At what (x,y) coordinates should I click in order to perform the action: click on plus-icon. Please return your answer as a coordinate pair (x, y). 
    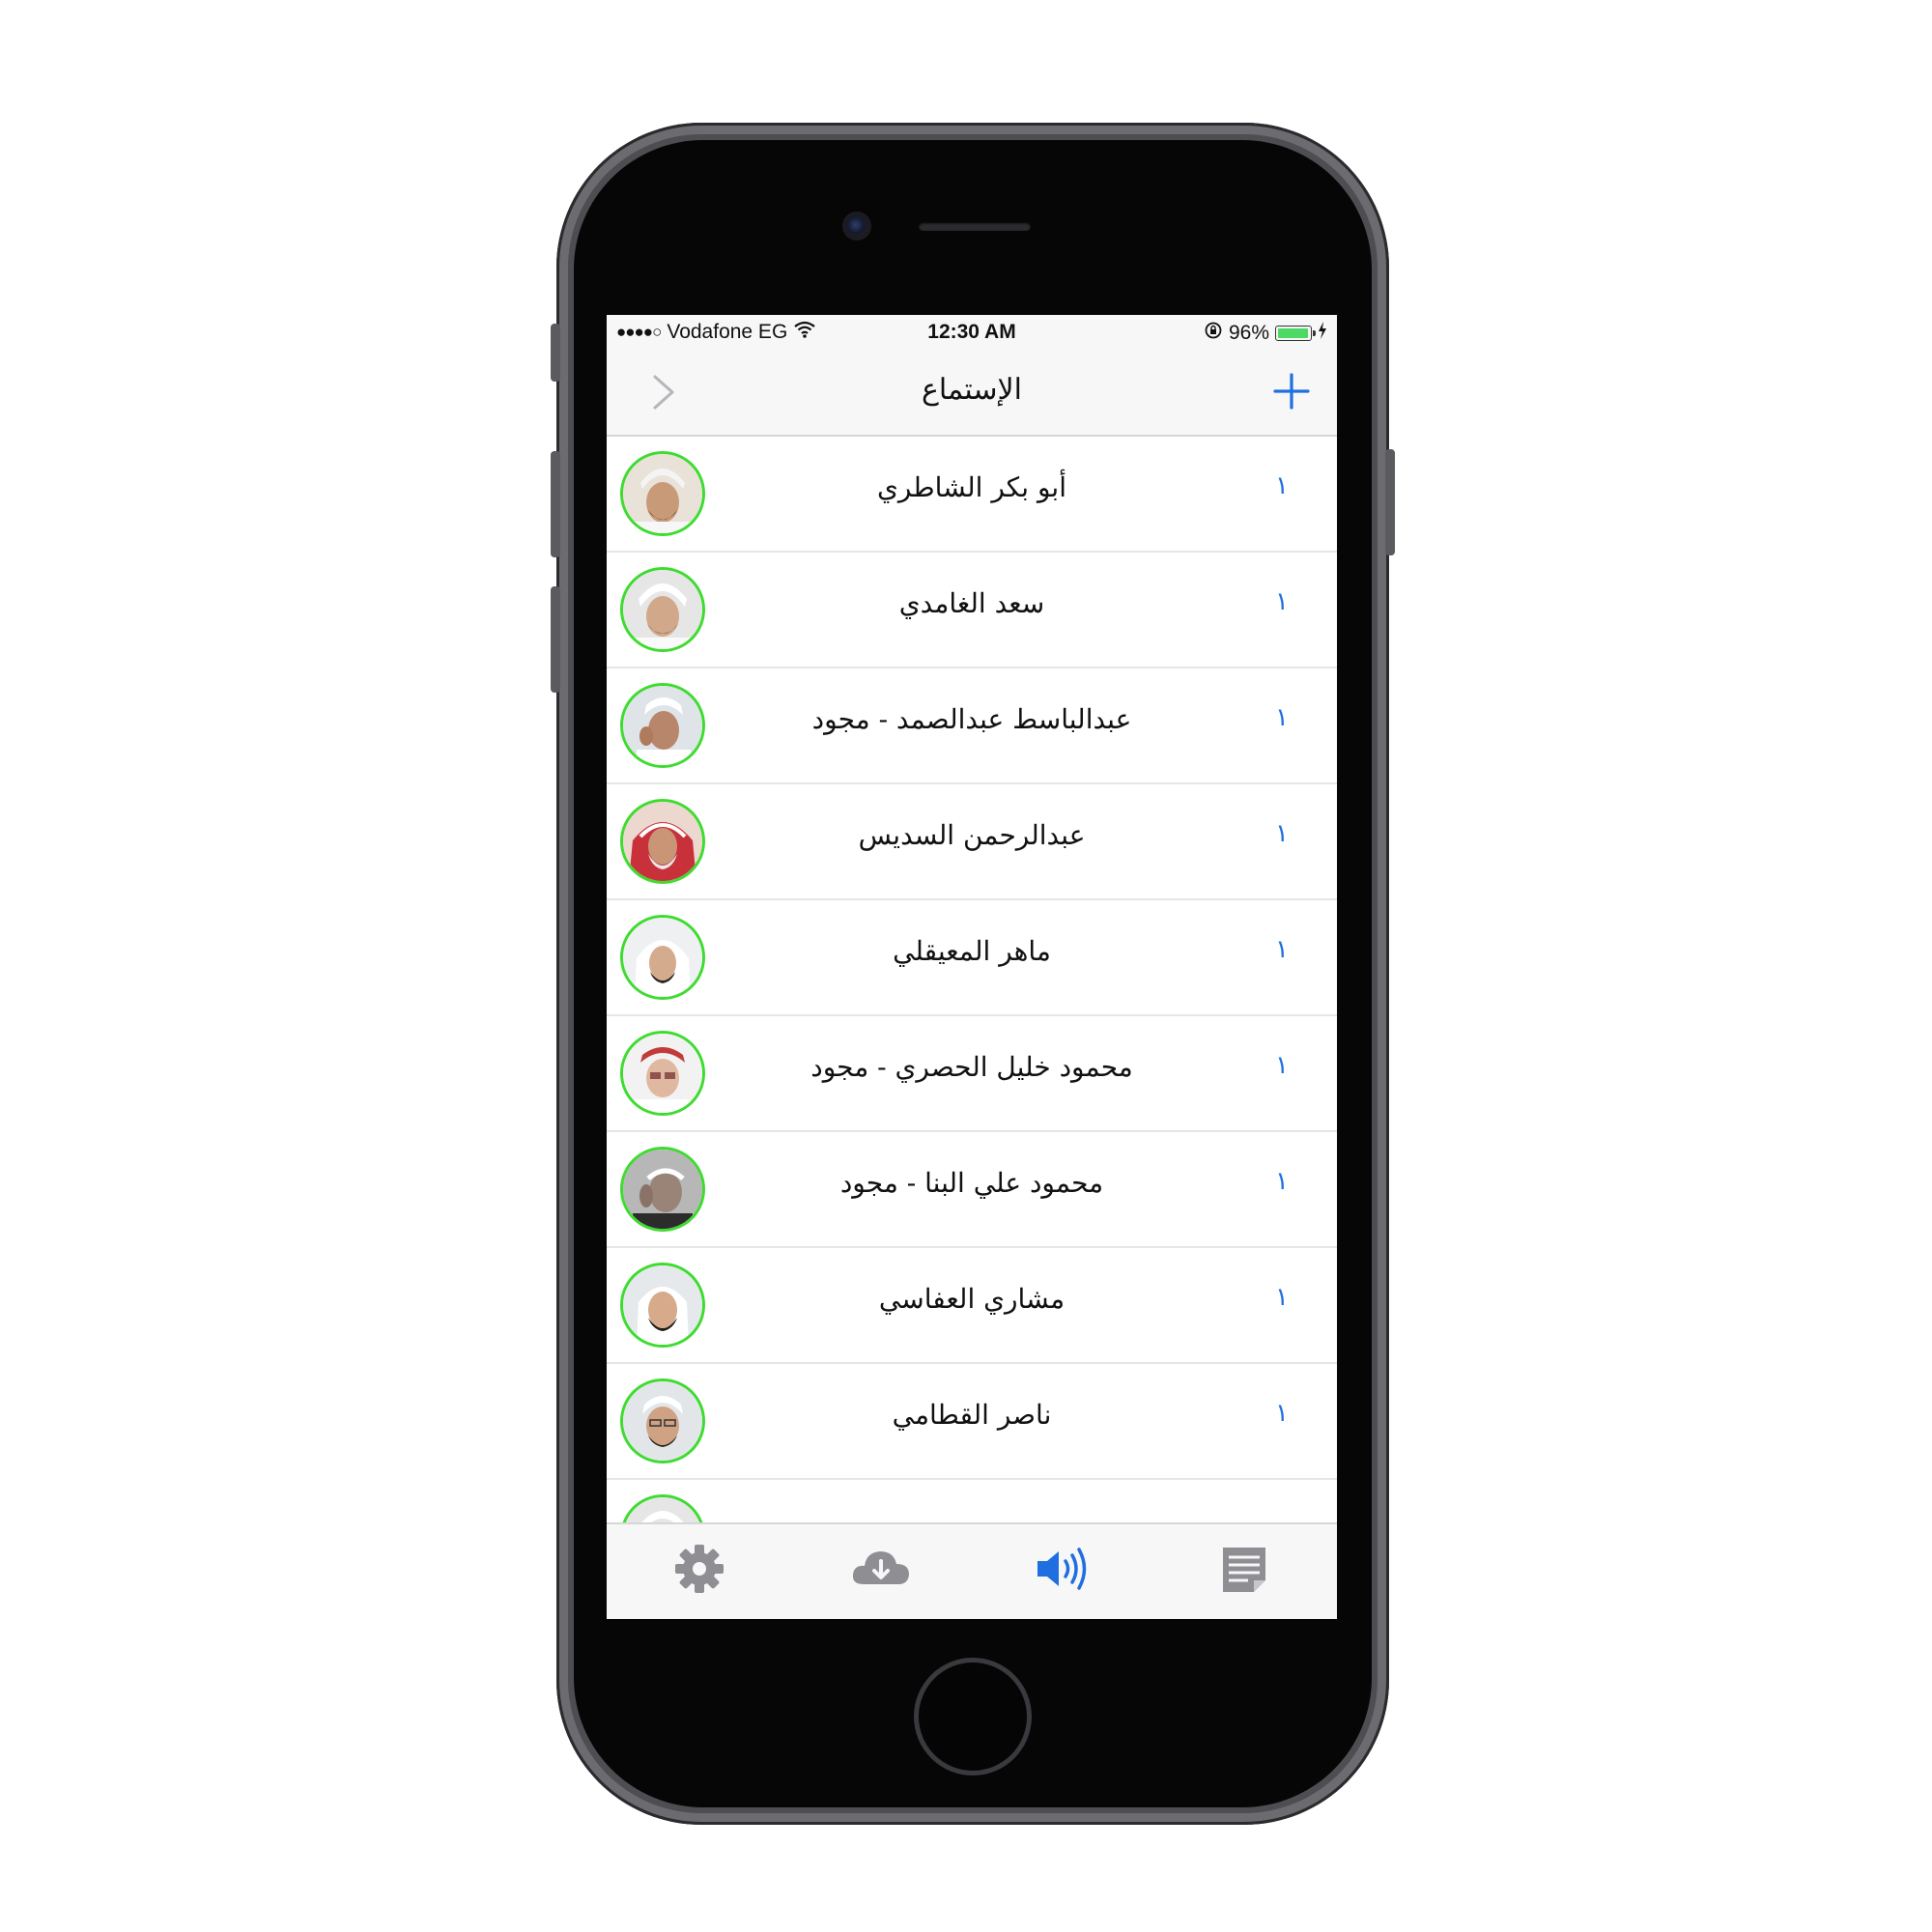
    Looking at the image, I should click on (1291, 391).